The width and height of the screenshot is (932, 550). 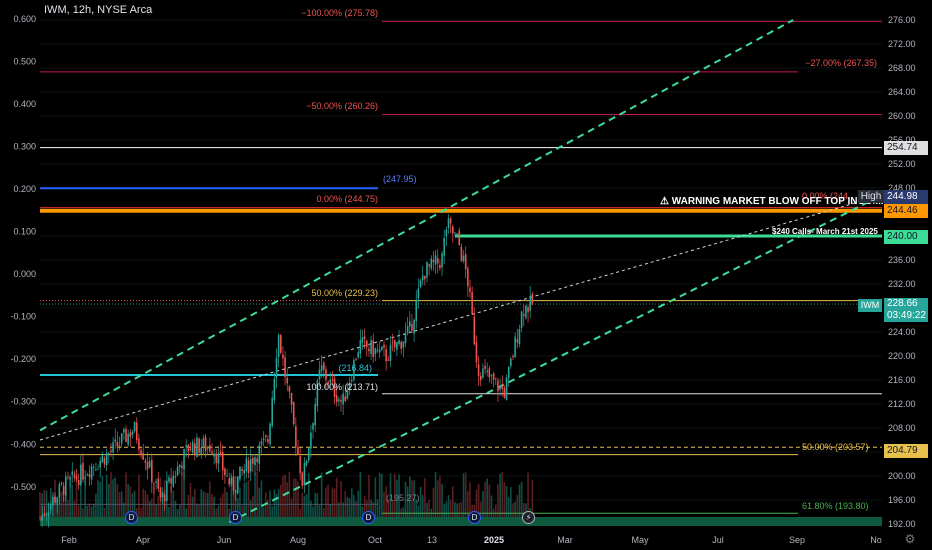 I want to click on iwm-price-tag: 228.66 03:49:22, so click(x=906, y=310).